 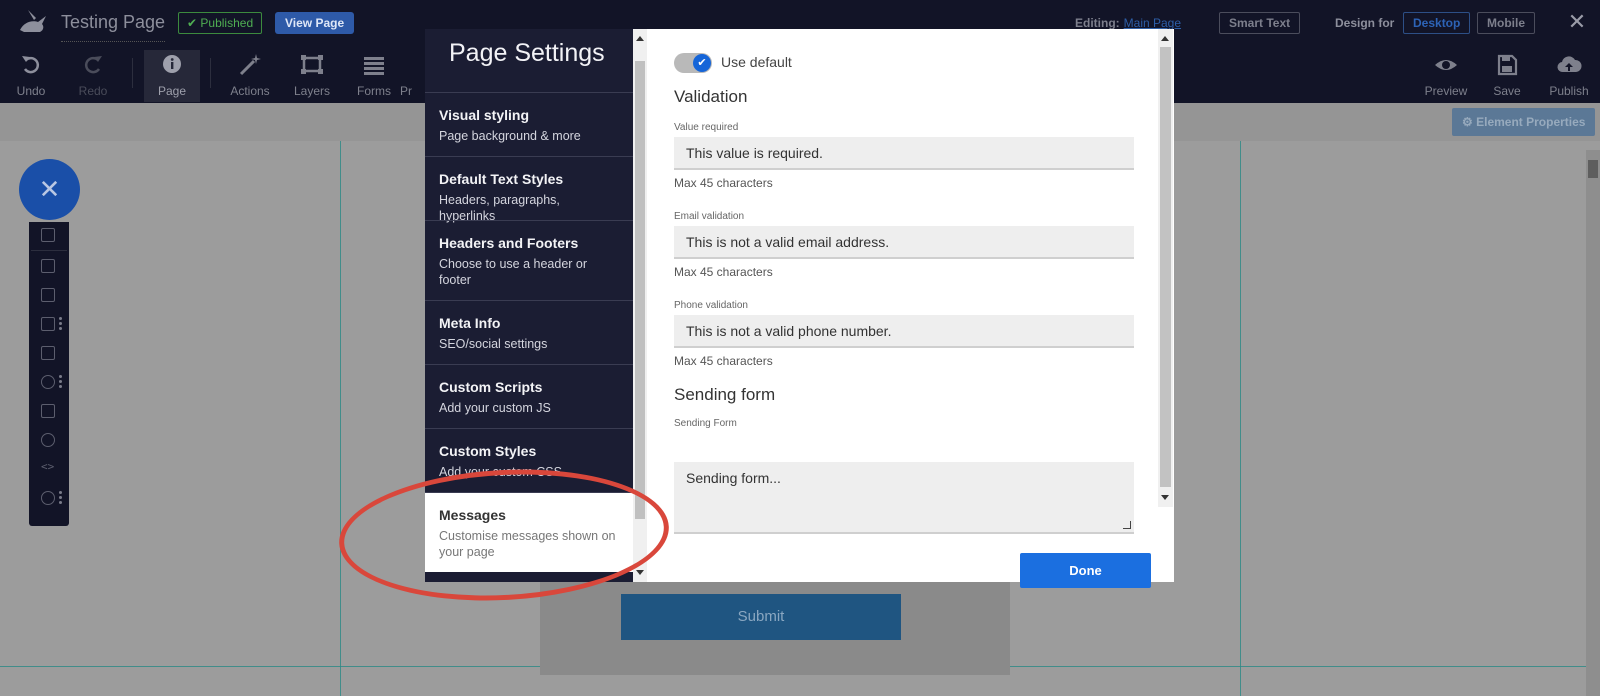 What do you see at coordinates (501, 179) in the screenshot?
I see `nav-item-title: Default Text Styles` at bounding box center [501, 179].